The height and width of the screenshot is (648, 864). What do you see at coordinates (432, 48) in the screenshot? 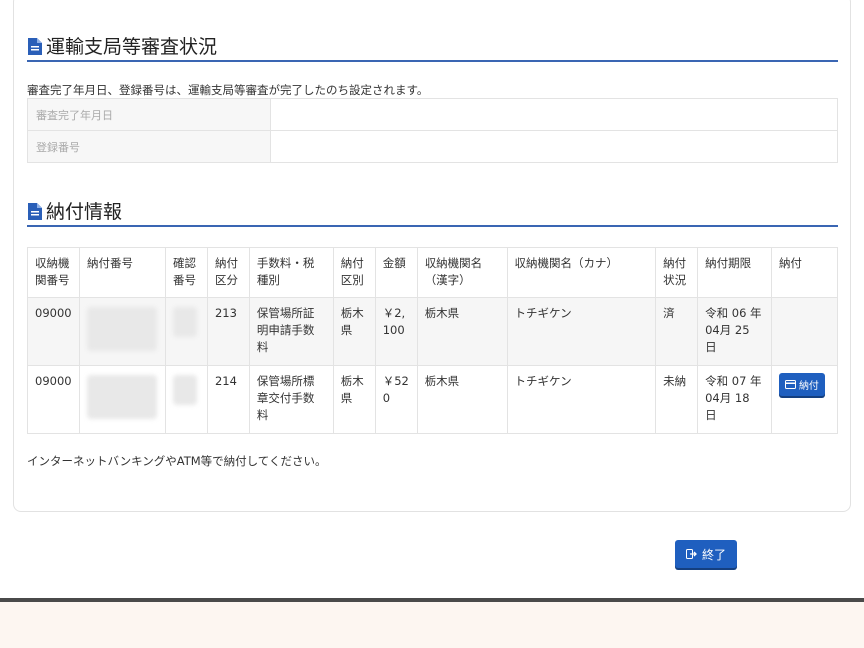
I see `section-title-review: 運輸支局等審査状況` at bounding box center [432, 48].